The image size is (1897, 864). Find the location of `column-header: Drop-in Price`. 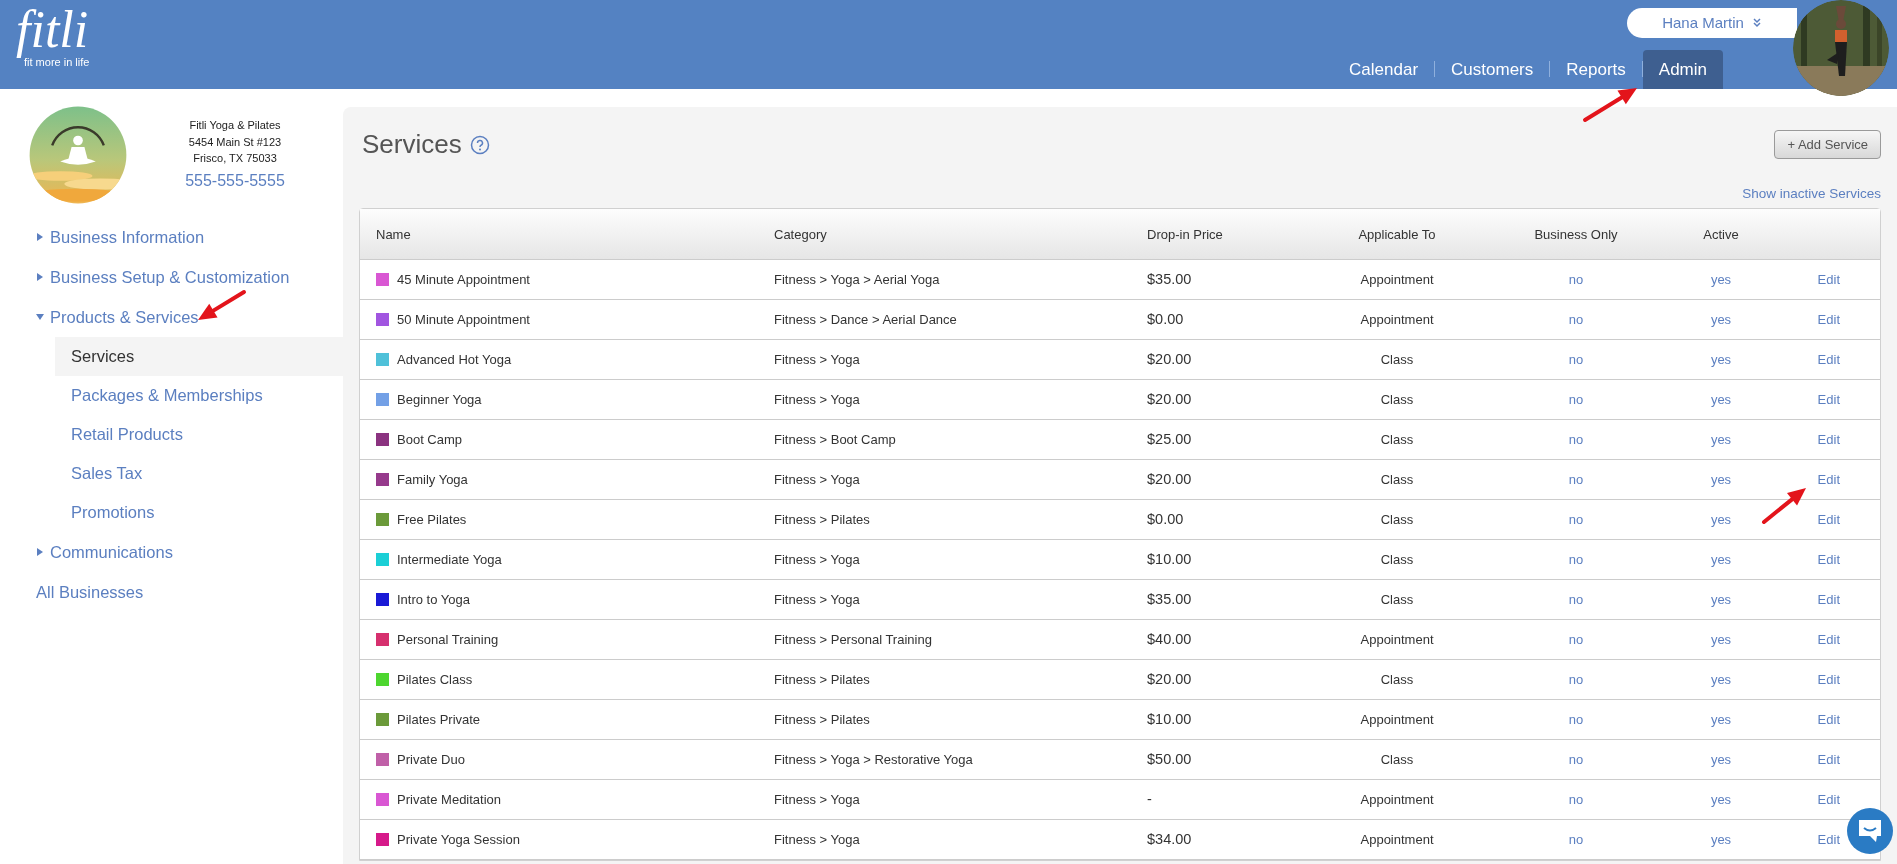

column-header: Drop-in Price is located at coordinates (1185, 235).